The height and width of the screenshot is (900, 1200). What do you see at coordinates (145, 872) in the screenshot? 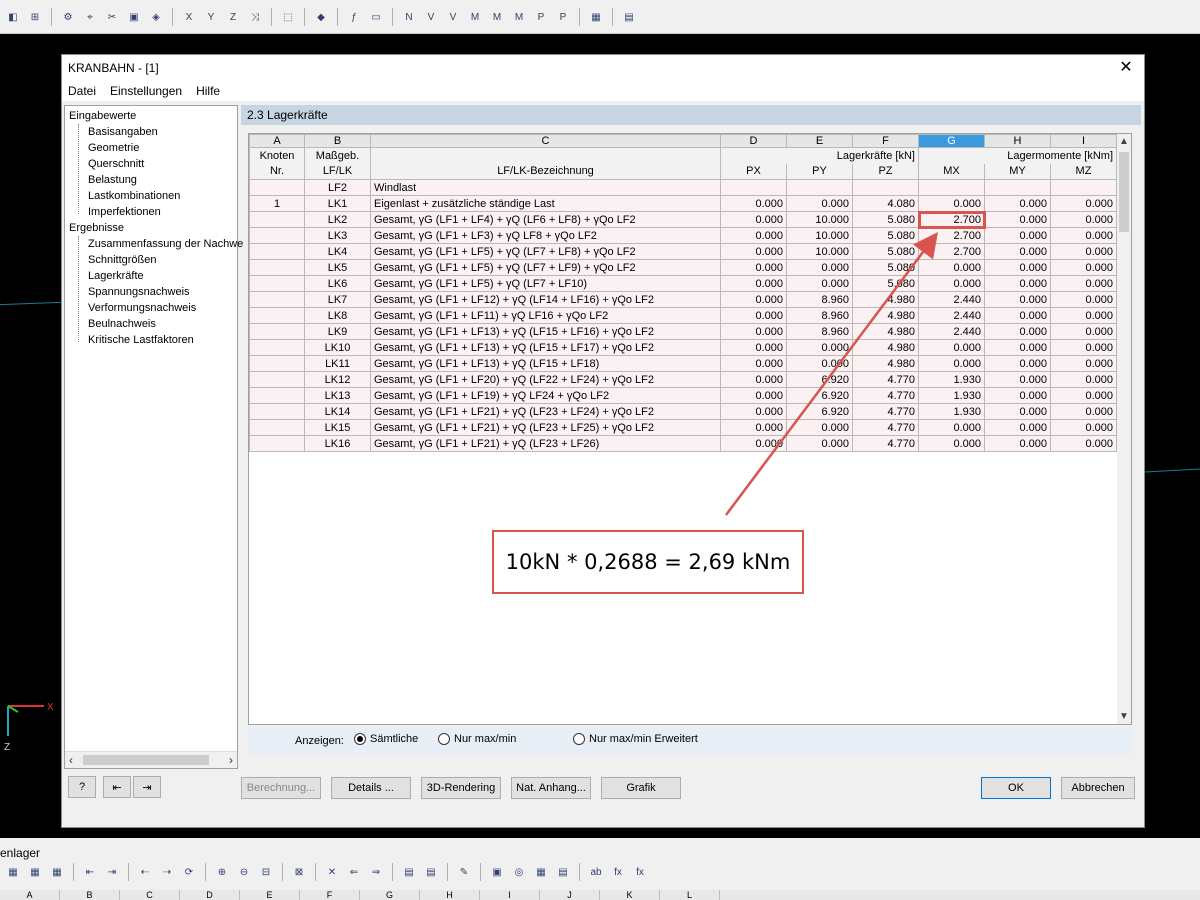
I see `toolbar-icon: ⇠` at bounding box center [145, 872].